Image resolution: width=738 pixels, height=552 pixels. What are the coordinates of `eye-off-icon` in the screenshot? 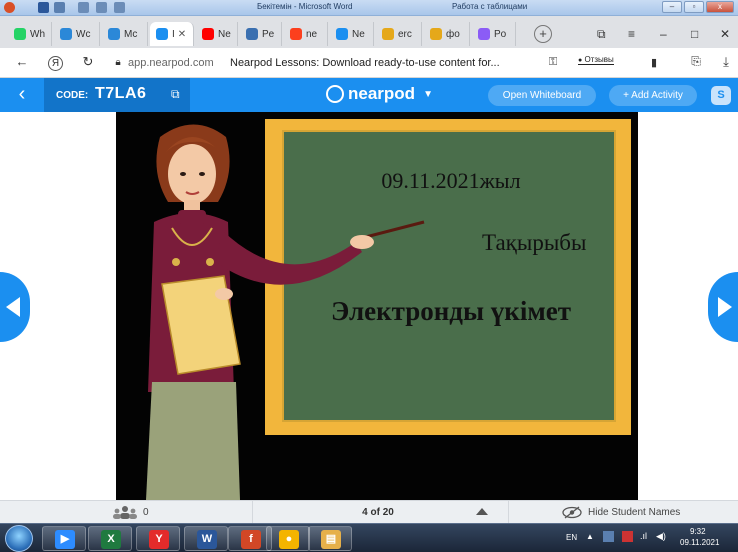 It's located at (572, 512).